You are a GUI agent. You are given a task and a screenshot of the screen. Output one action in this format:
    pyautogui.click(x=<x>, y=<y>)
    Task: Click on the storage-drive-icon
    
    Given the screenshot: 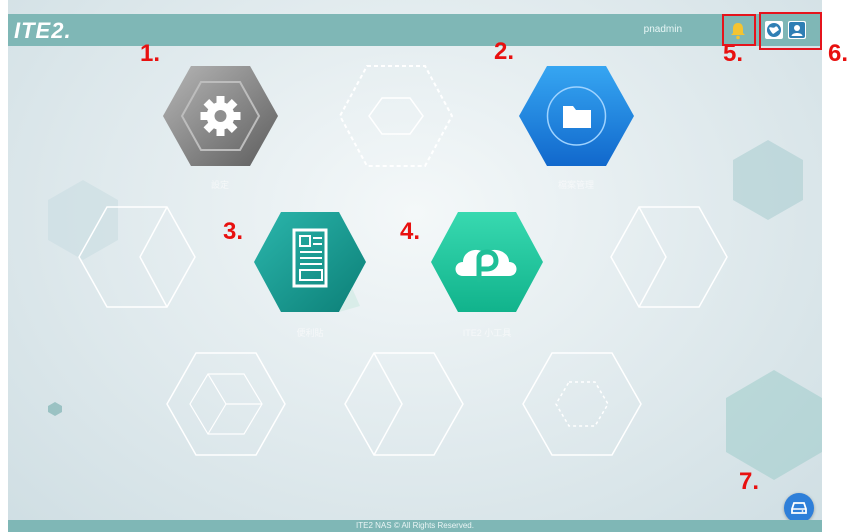 What is the action you would take?
    pyautogui.click(x=799, y=508)
    